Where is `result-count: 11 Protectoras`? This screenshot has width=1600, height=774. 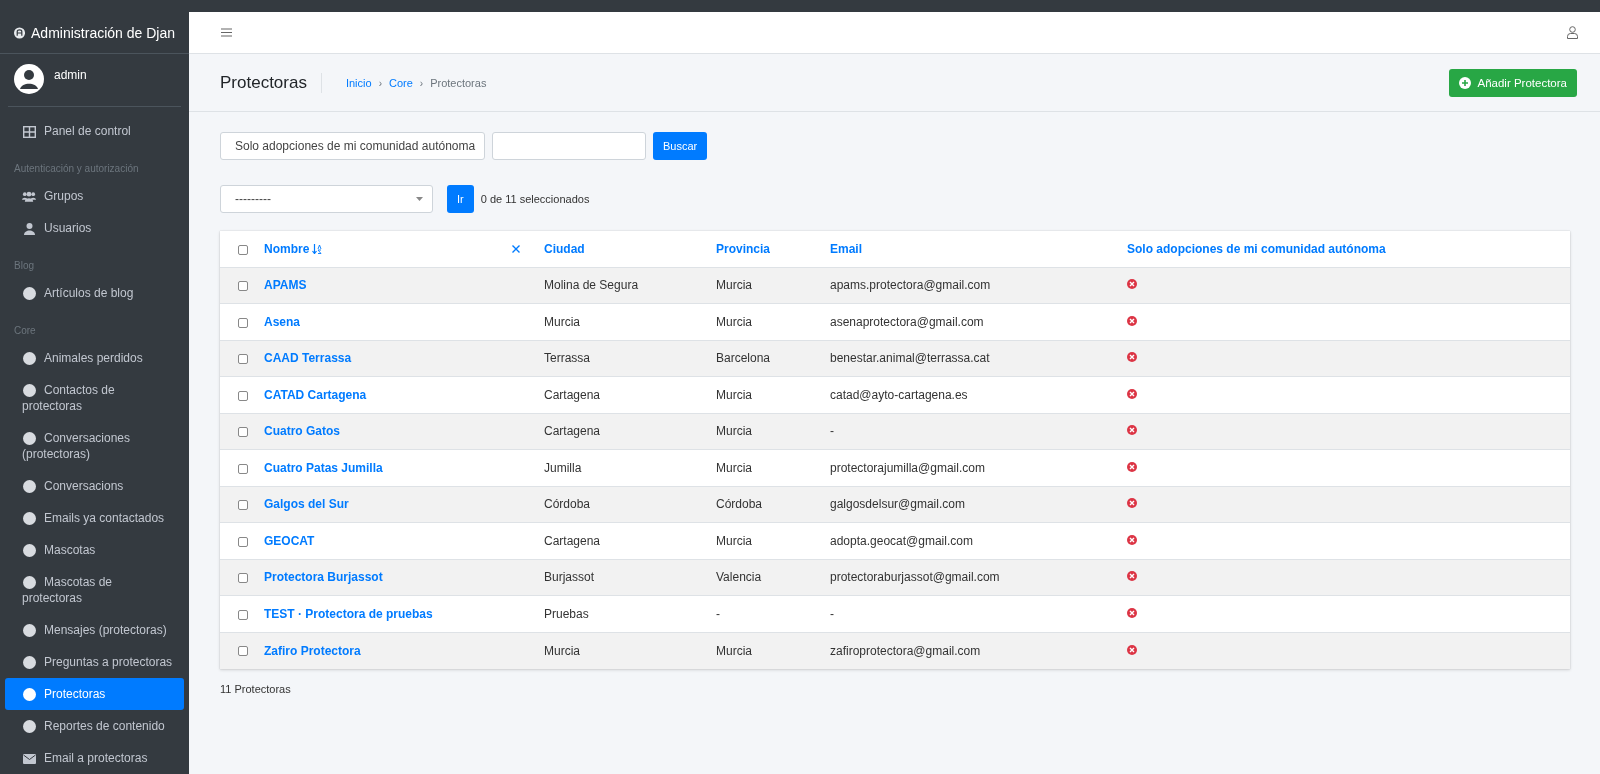 result-count: 11 Protectoras is located at coordinates (256, 689).